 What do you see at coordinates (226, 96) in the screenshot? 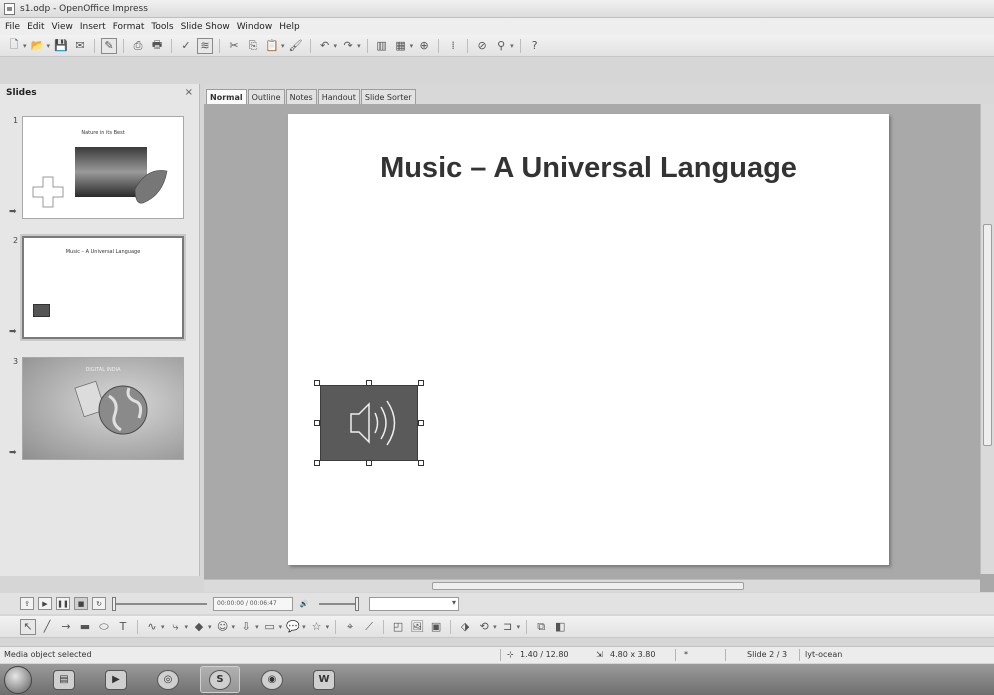
I see `tab-normal: Normal` at bounding box center [226, 96].